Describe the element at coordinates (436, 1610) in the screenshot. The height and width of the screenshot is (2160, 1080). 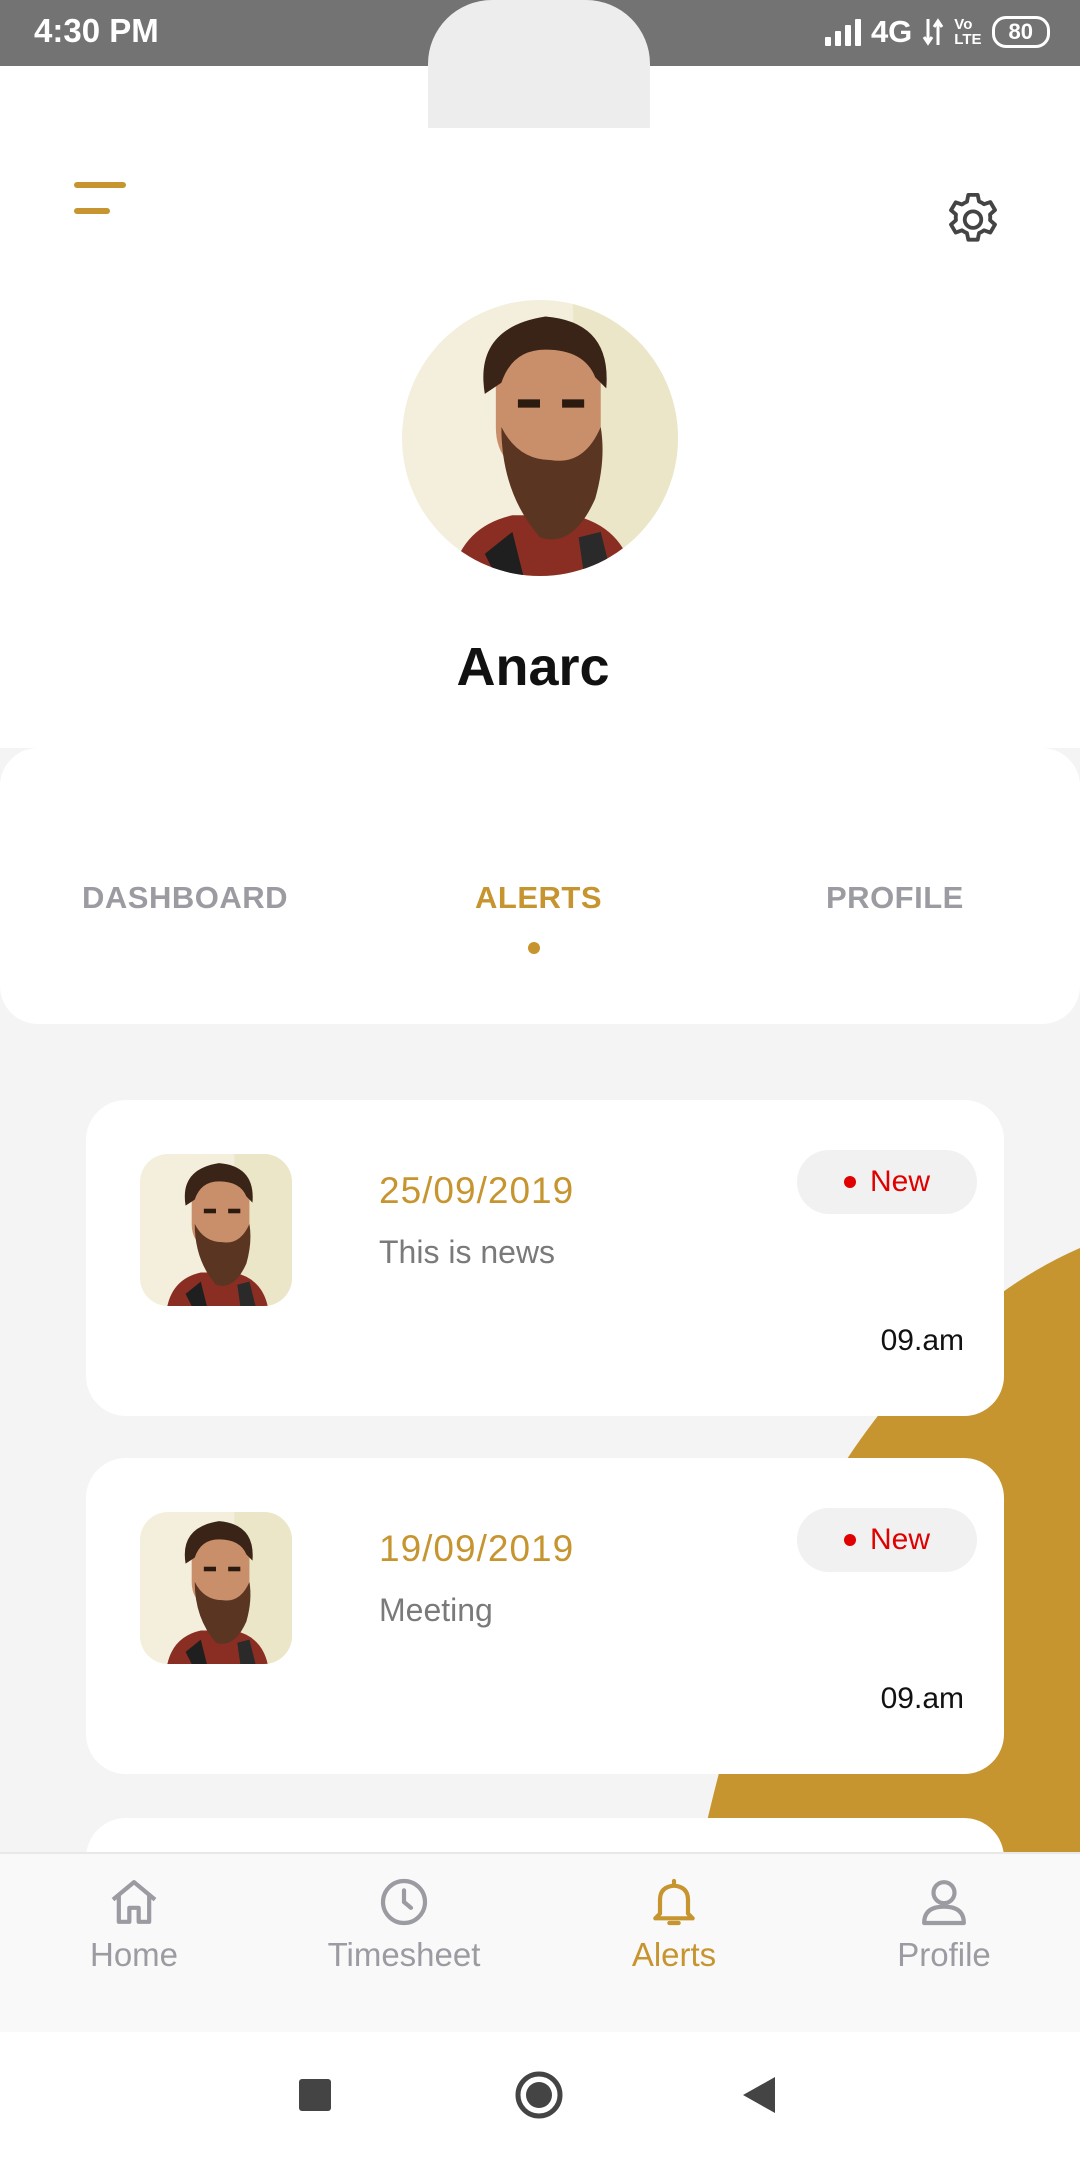
I see `alert-message: Meeting` at that location.